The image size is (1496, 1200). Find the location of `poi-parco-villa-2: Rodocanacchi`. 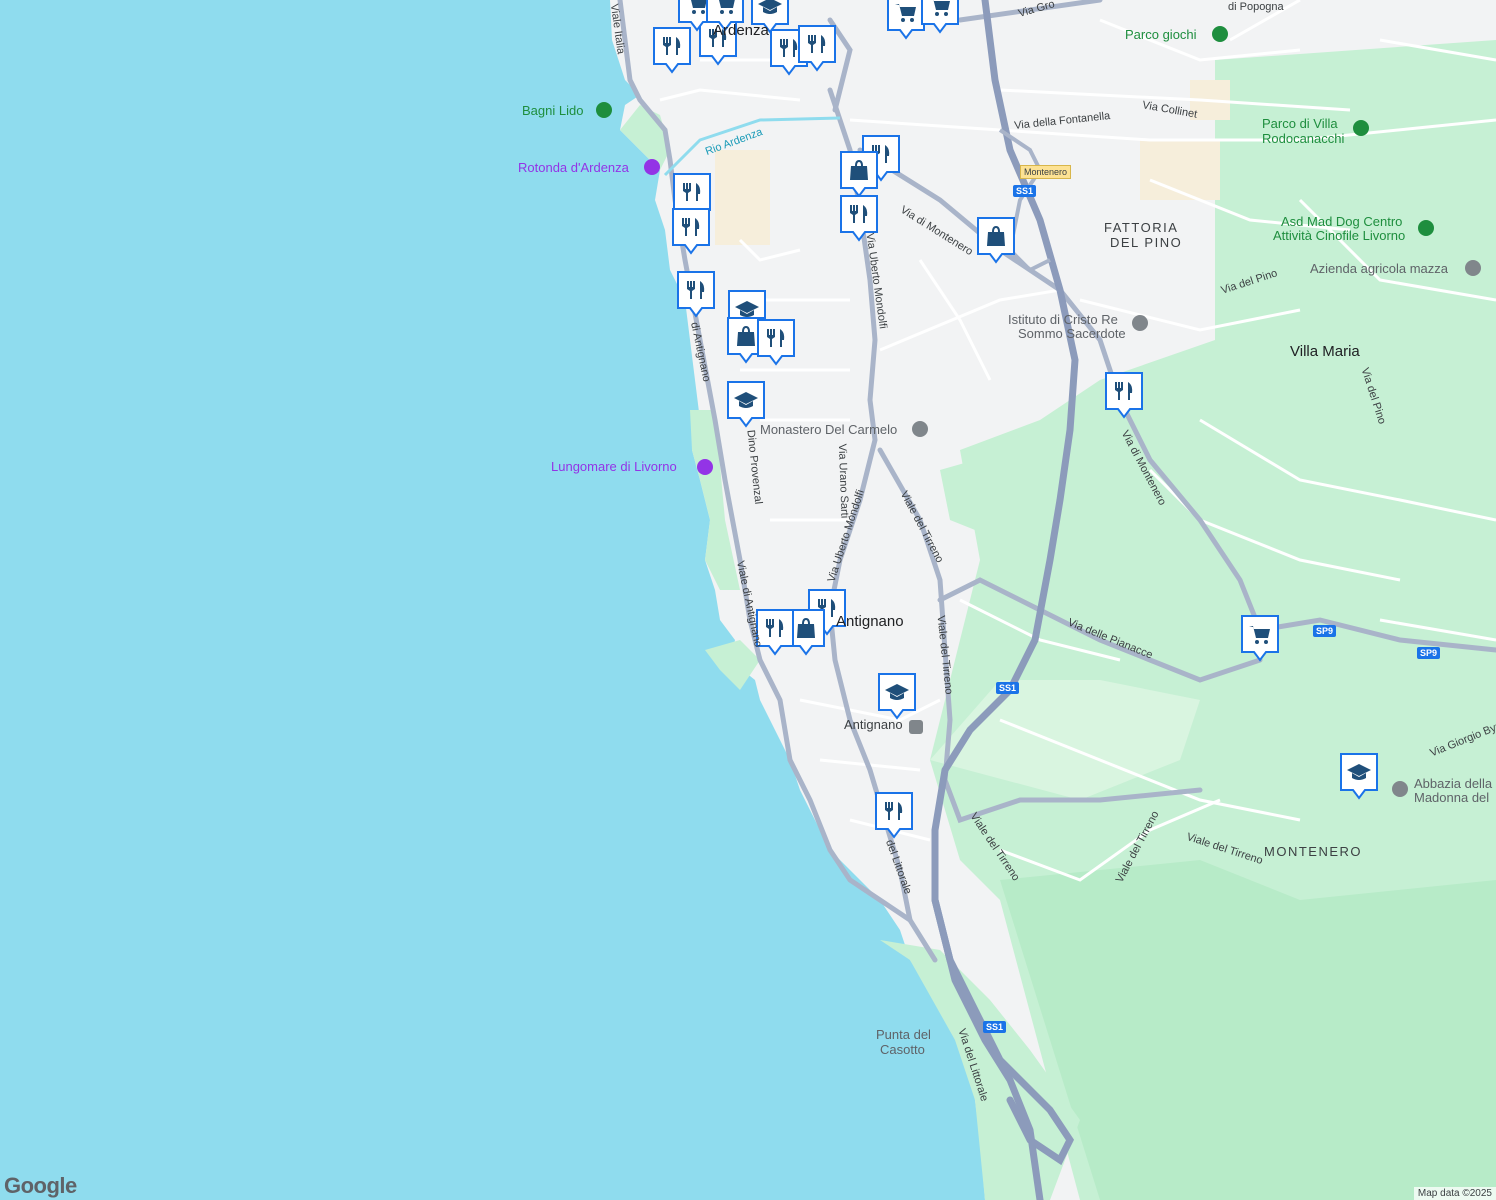

poi-parco-villa-2: Rodocanacchi is located at coordinates (1303, 139).